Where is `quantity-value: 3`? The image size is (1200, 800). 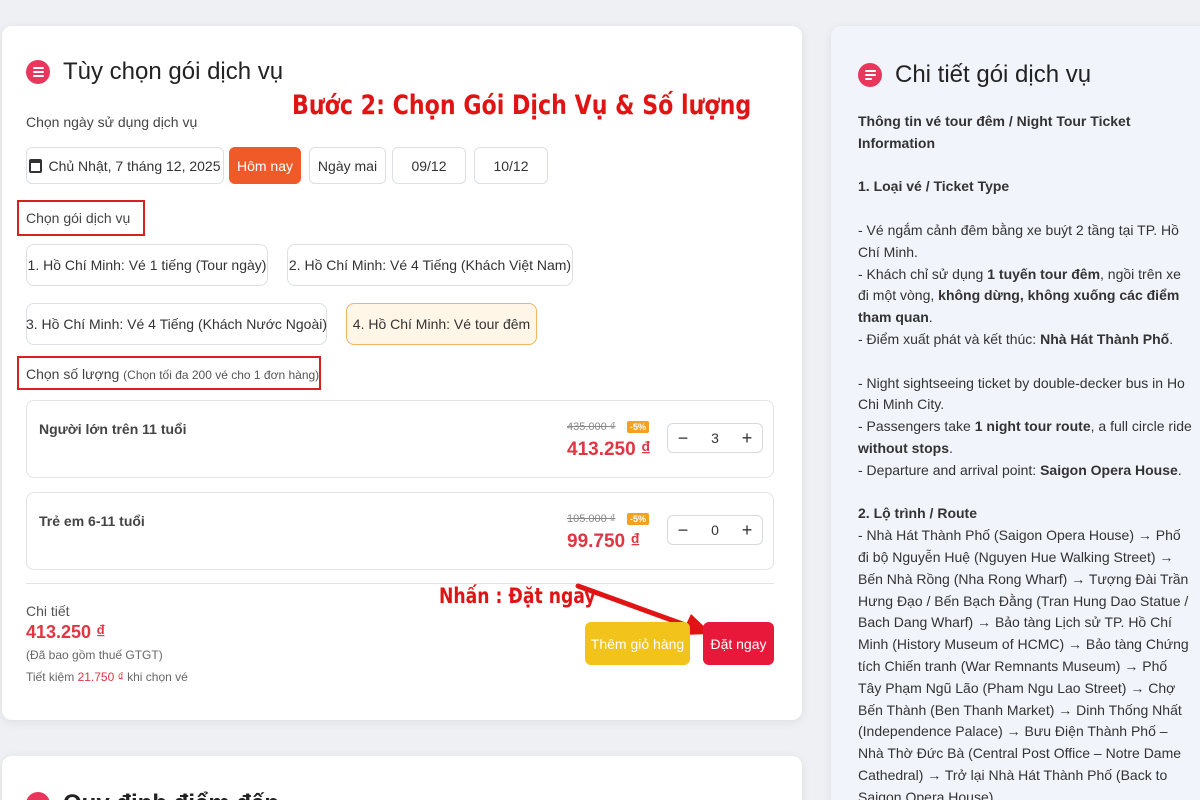 quantity-value: 3 is located at coordinates (715, 438).